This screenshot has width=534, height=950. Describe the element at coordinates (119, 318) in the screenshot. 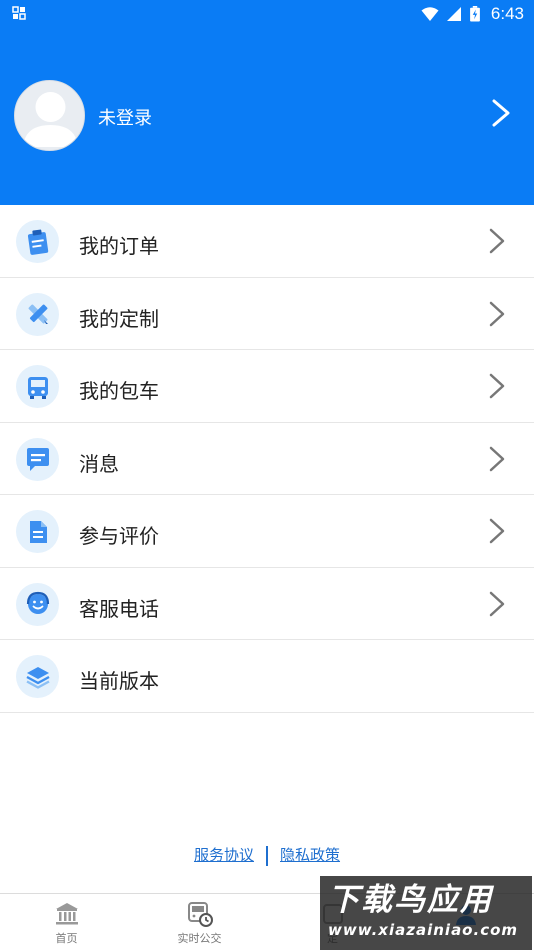

I see `menu-item-label: 我的定制` at that location.